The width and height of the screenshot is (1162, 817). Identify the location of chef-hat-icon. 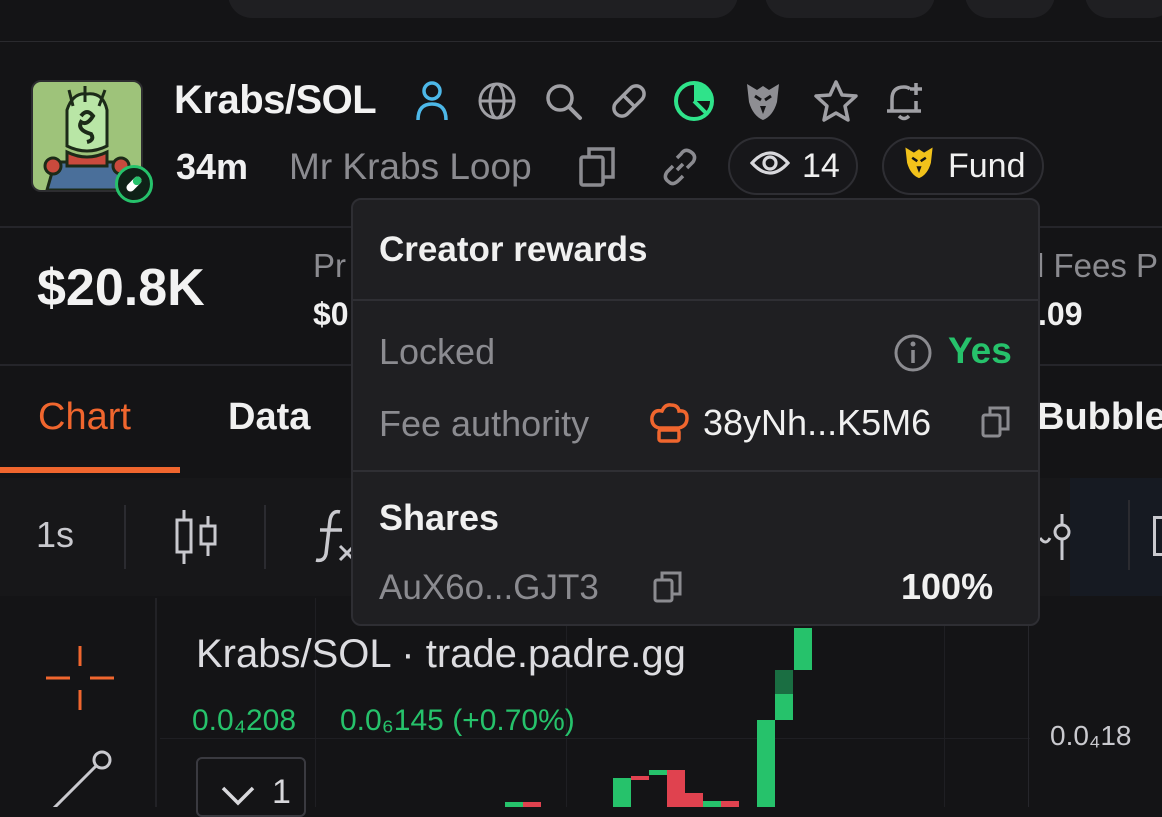
(669, 425).